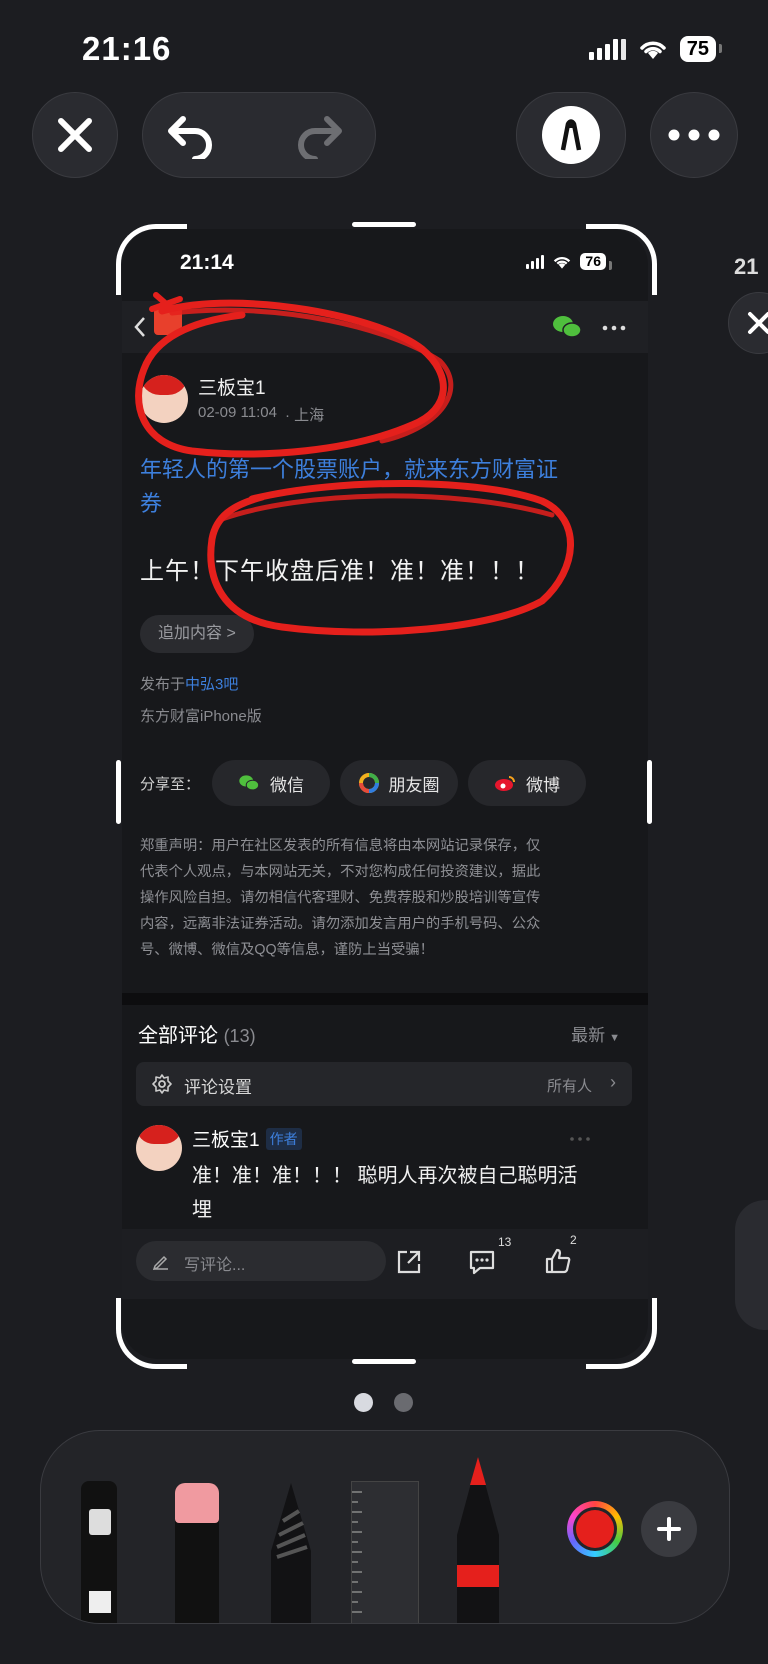 The width and height of the screenshot is (768, 1664). Describe the element at coordinates (151, 259) in the screenshot. I see `crop-handle-top-left` at that location.